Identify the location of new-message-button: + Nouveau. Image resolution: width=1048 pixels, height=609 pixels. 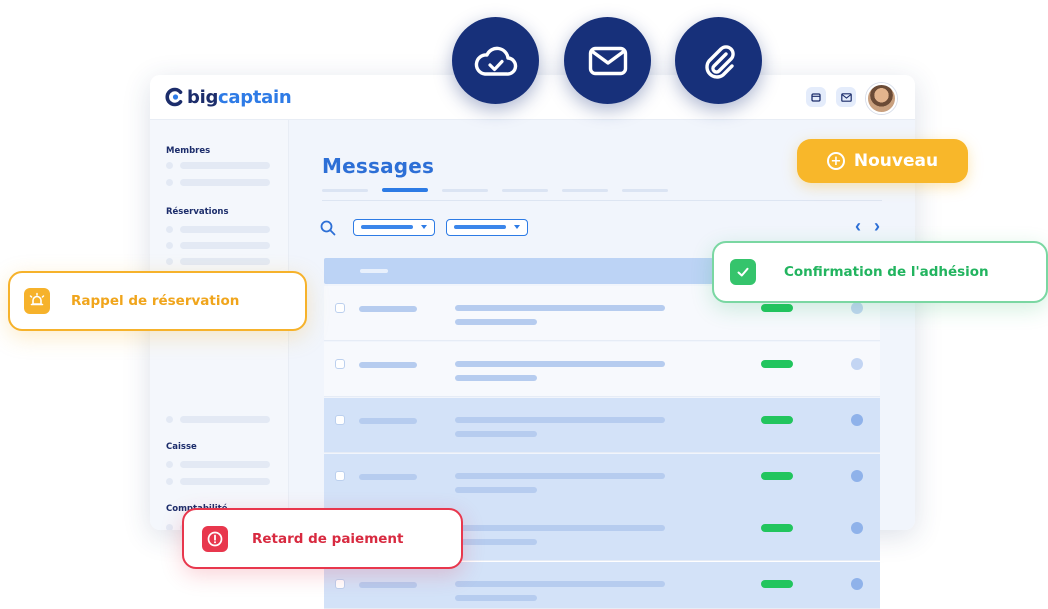
(882, 161).